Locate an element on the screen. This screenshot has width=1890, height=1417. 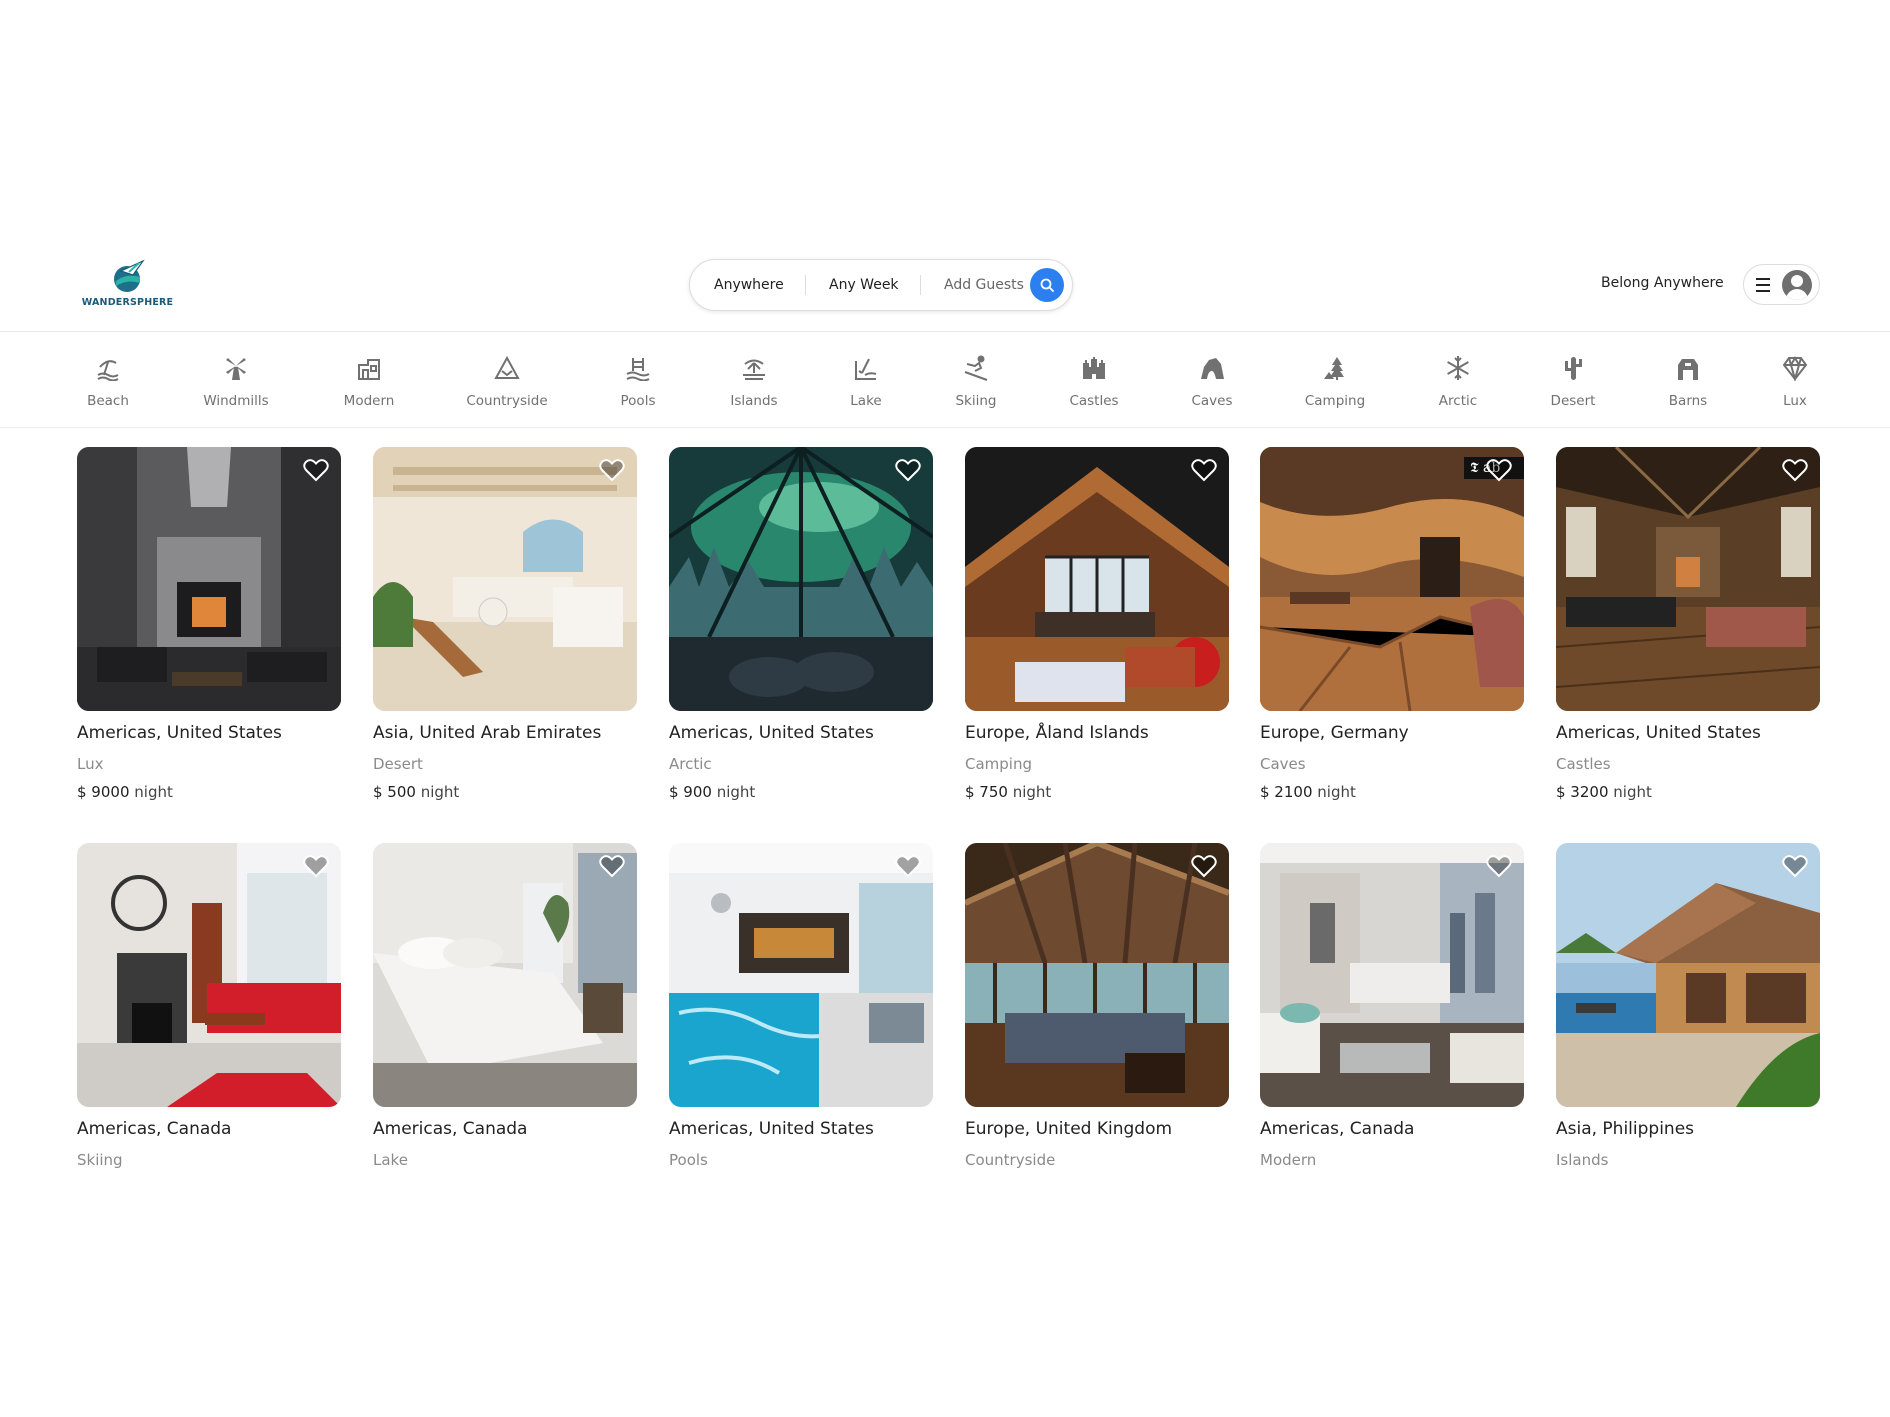
search-bar: Anywhere Any Week Add Guests is located at coordinates (881, 285).